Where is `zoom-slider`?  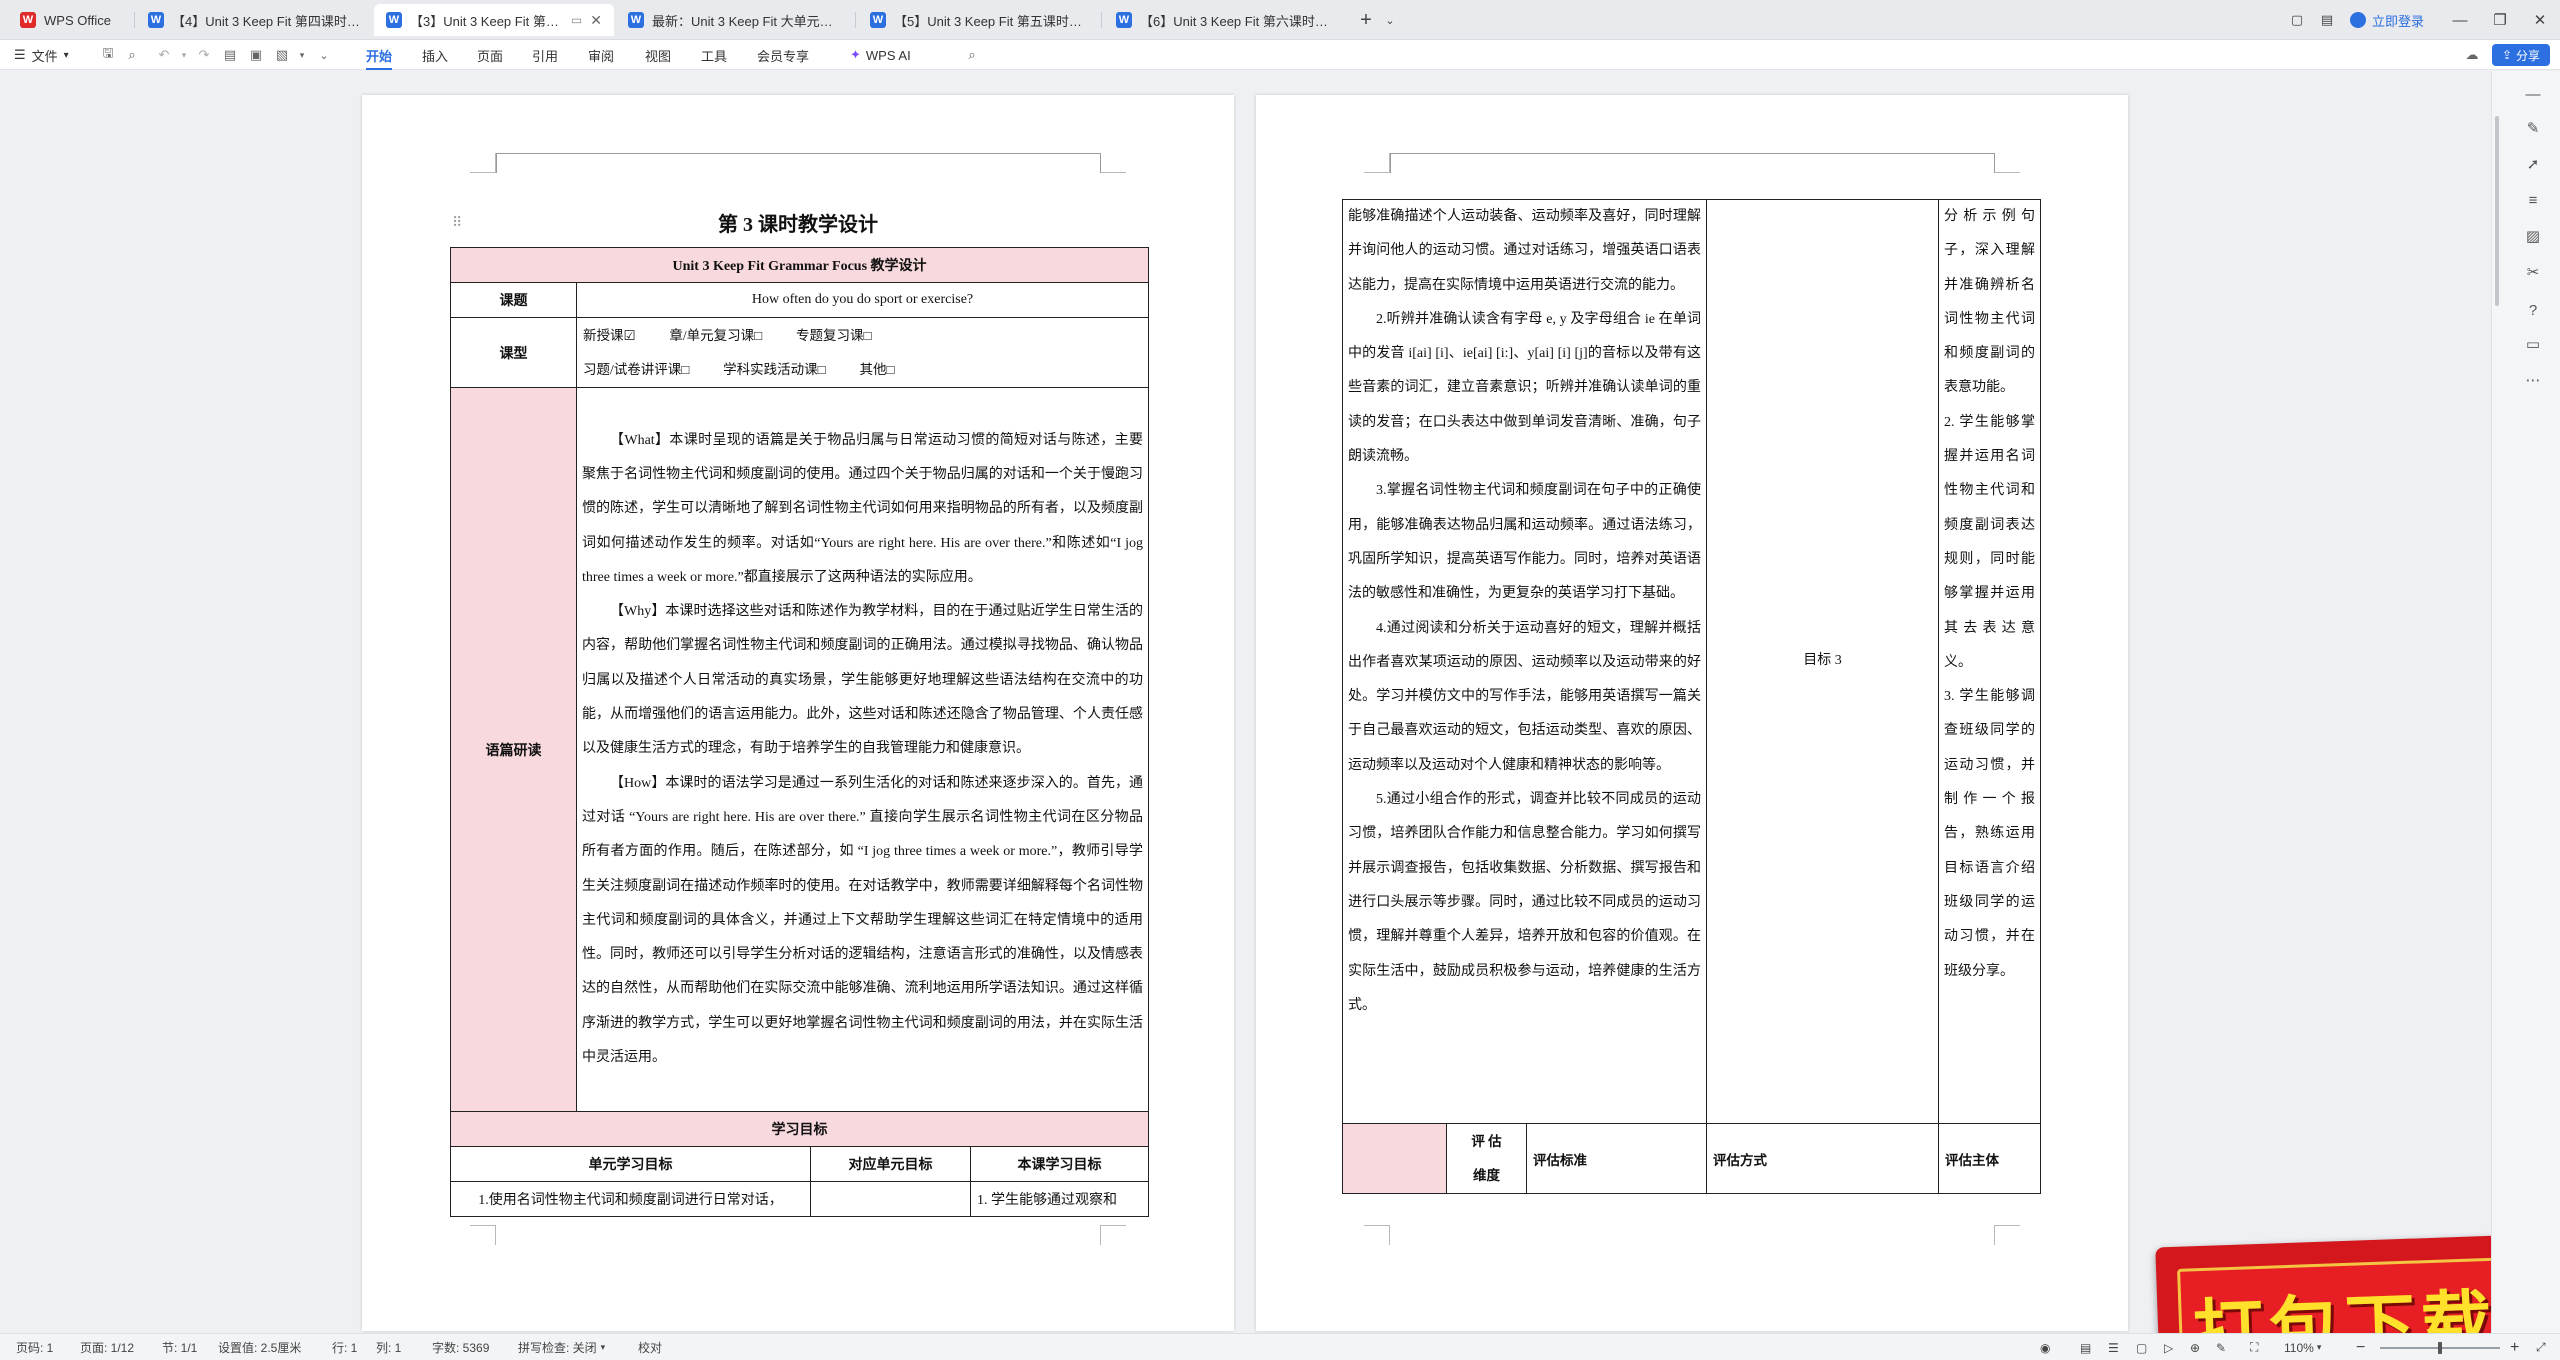 zoom-slider is located at coordinates (2440, 1347).